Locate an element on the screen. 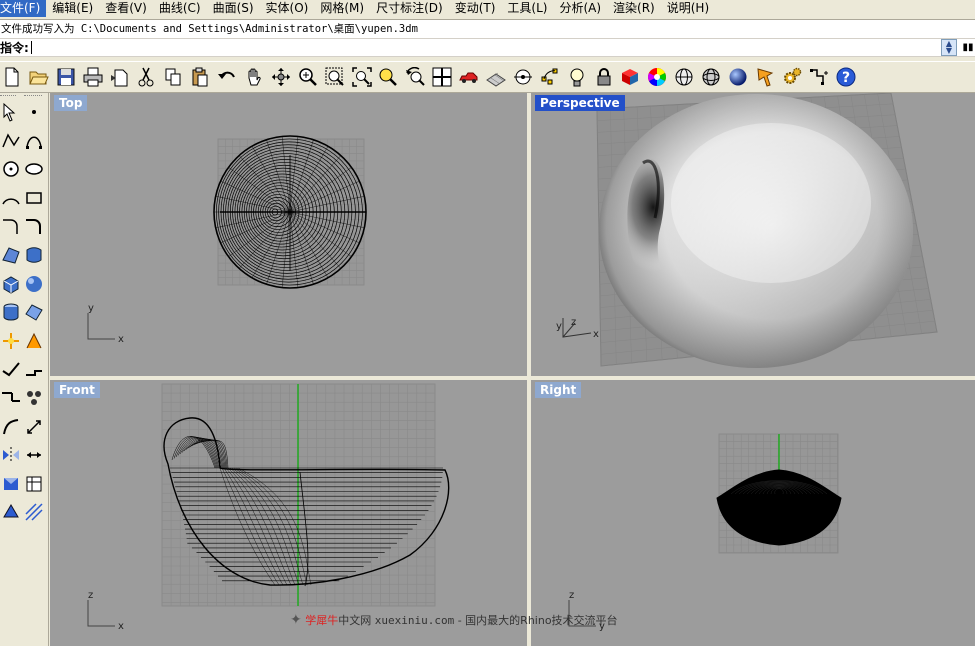 This screenshot has height=646, width=975. curve-points-icon is located at coordinates (34, 141).